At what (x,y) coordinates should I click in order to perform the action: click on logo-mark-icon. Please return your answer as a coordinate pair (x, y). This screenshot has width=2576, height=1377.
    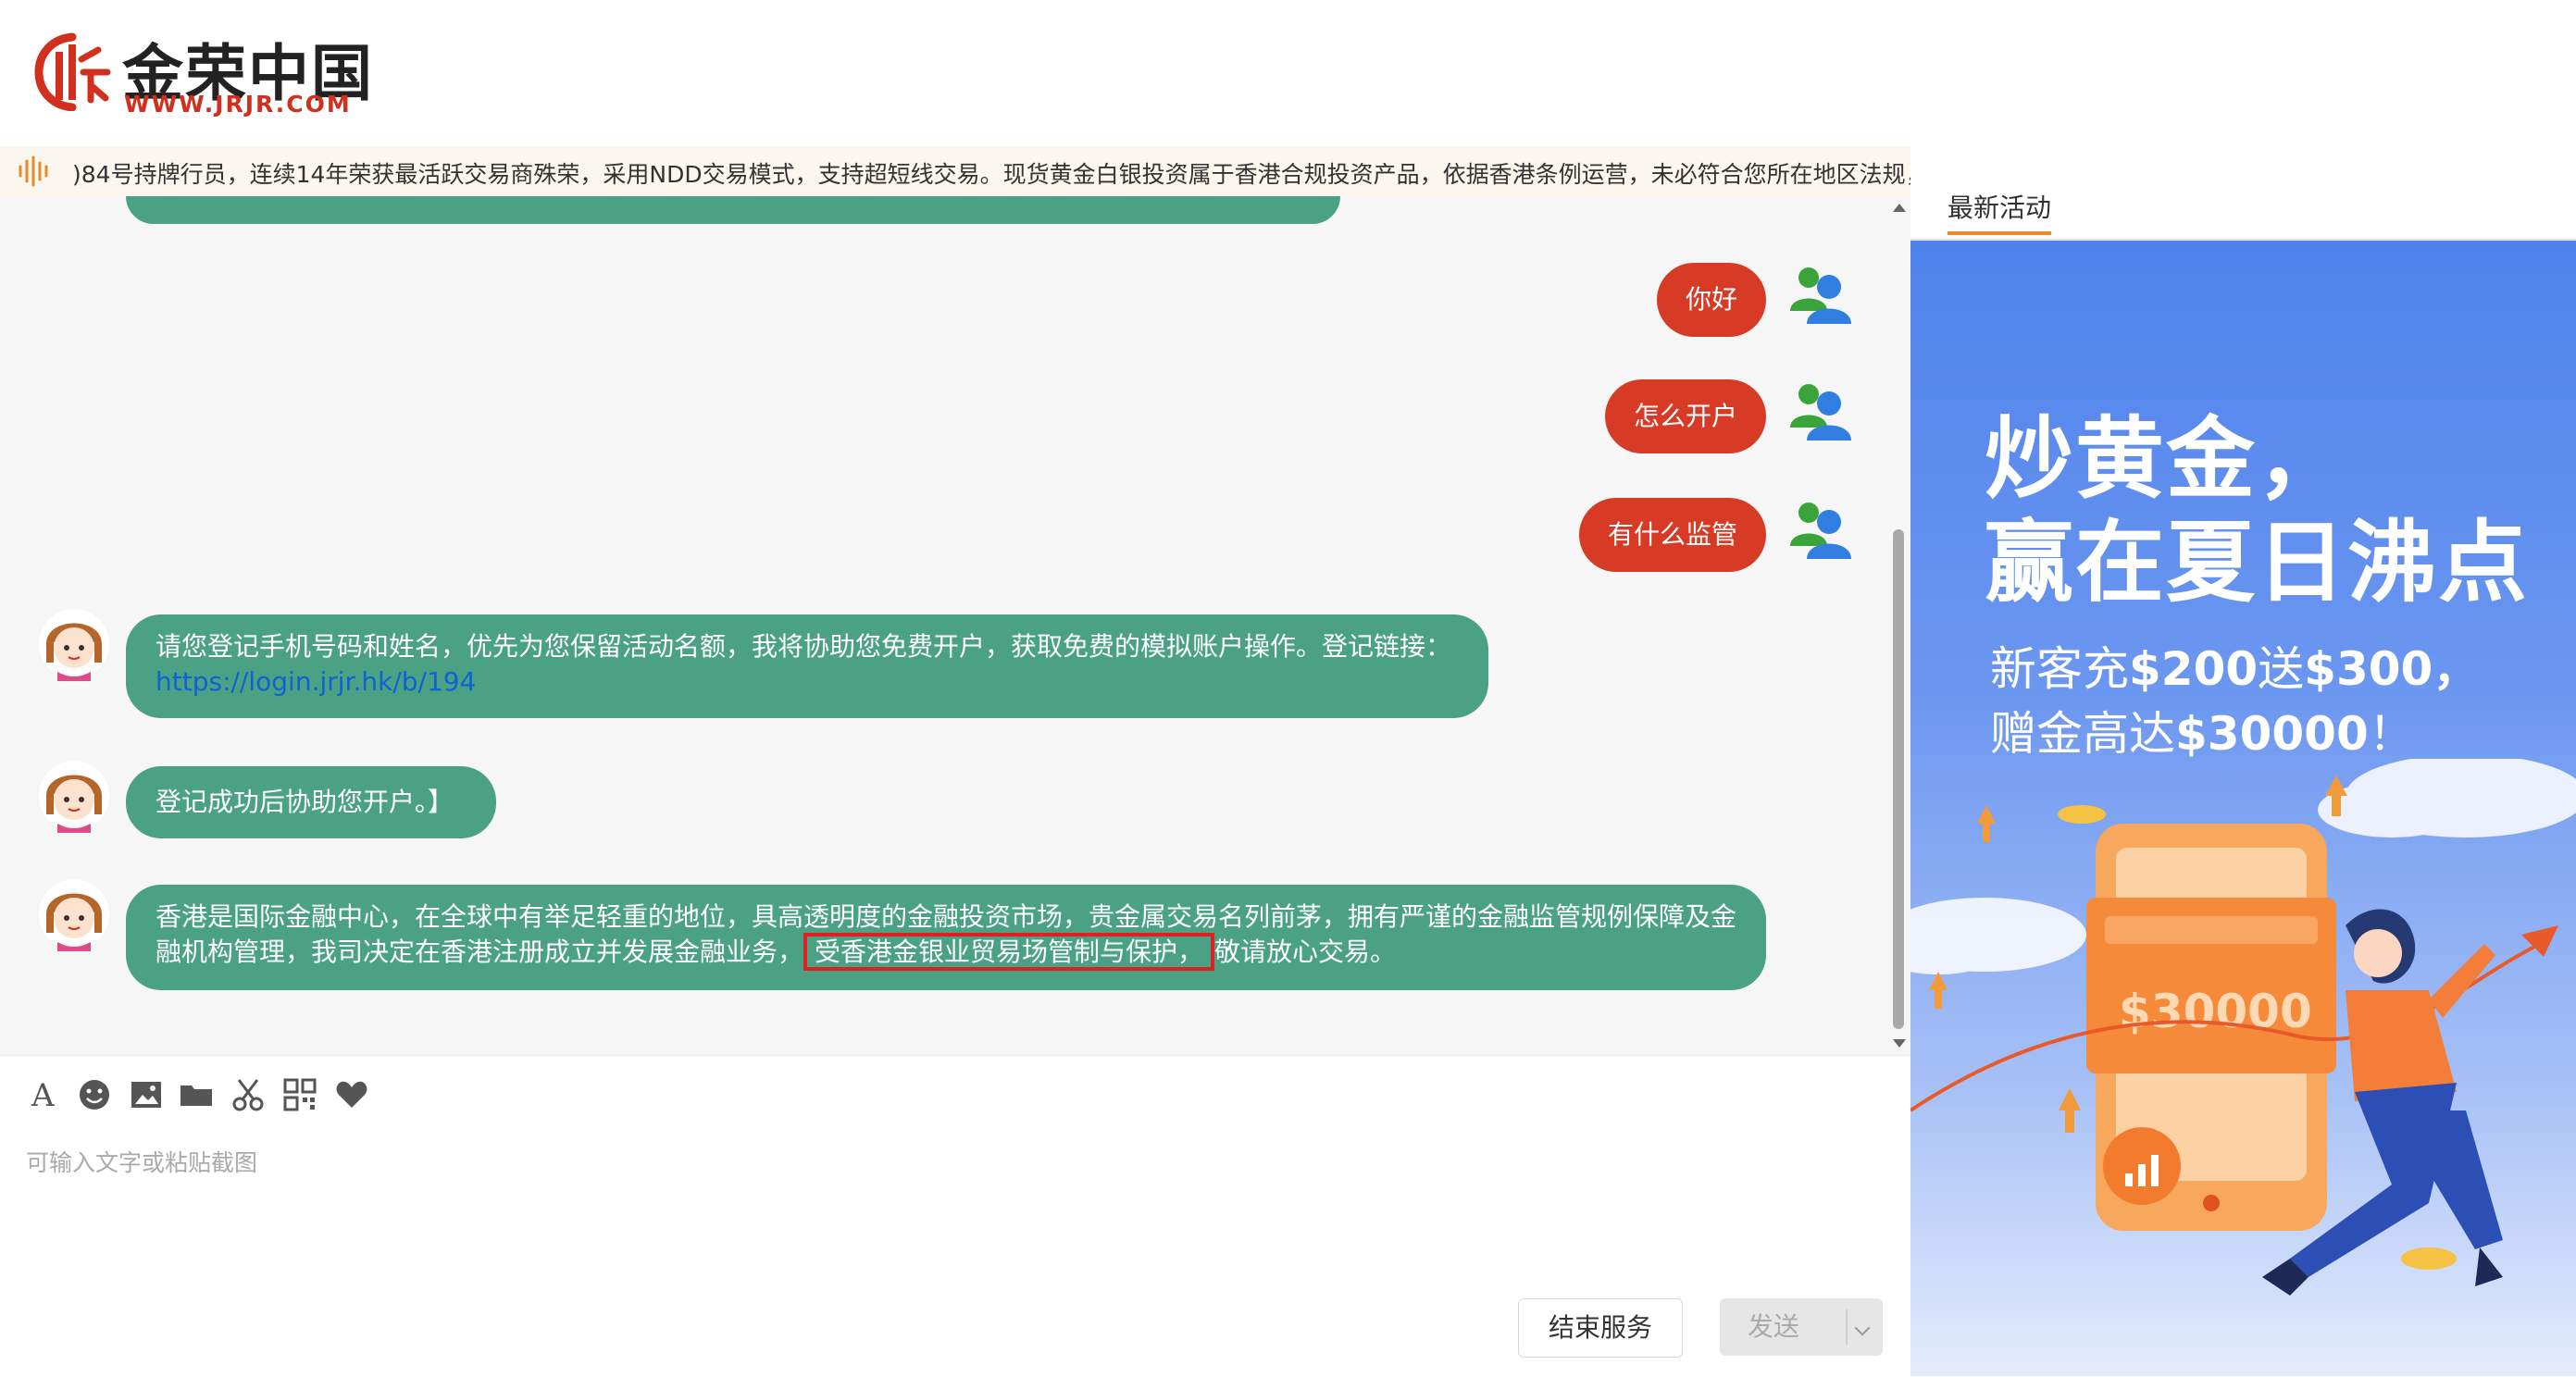
    Looking at the image, I should click on (72, 71).